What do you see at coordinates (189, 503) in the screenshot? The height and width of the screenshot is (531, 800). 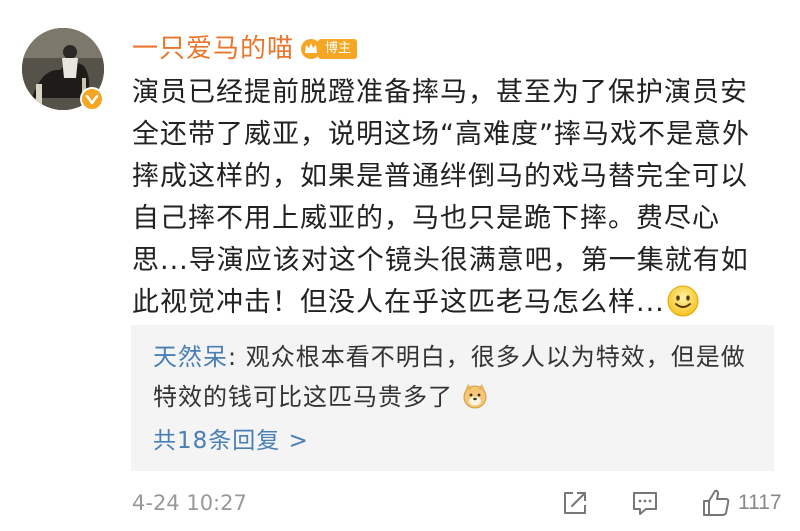 I see `comment-timestamp: 4-24 10:27` at bounding box center [189, 503].